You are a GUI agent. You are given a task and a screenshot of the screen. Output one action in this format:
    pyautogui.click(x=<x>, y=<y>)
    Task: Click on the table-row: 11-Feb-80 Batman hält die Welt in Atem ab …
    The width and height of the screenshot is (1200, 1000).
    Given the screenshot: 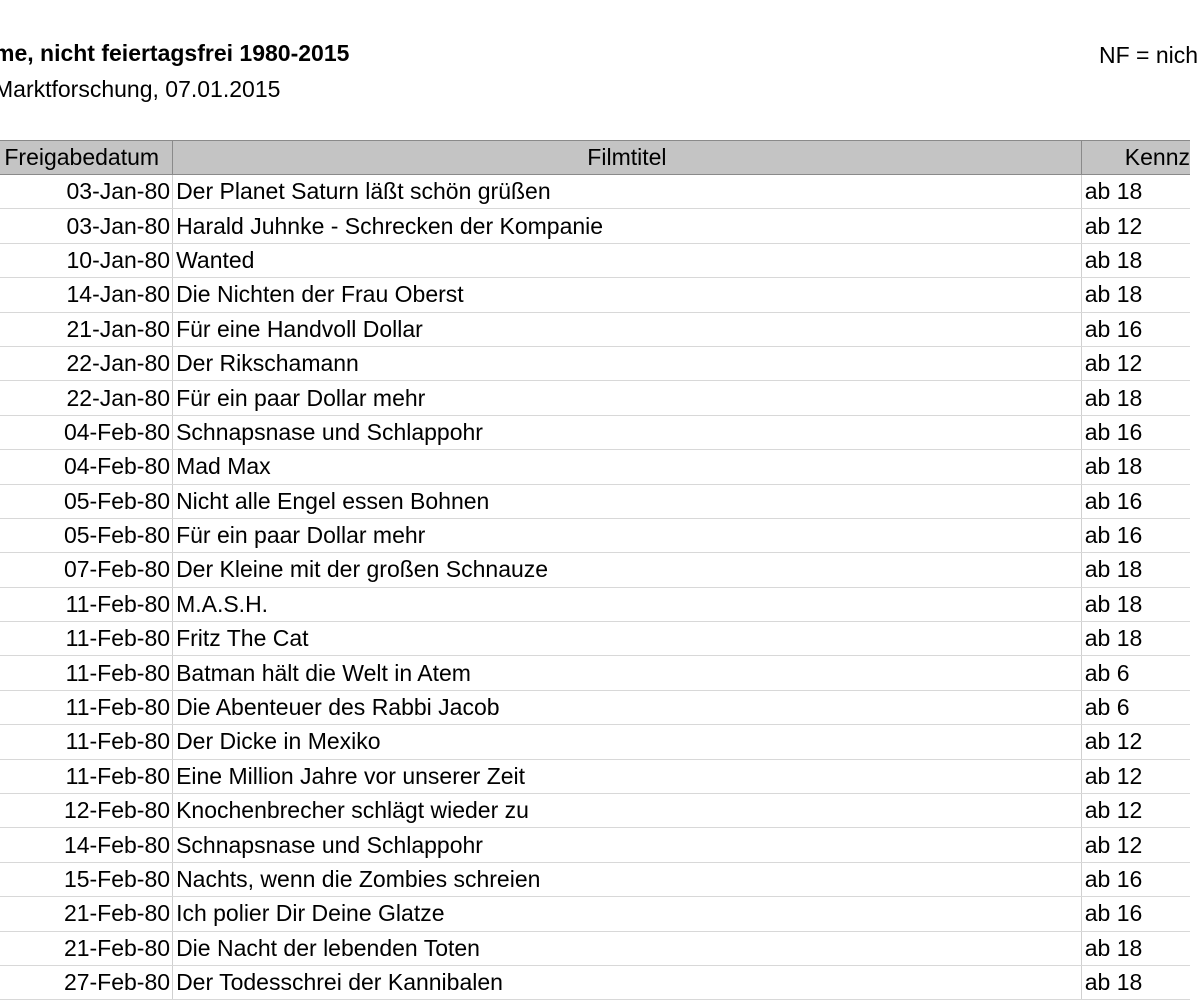 What is the action you would take?
    pyautogui.click(x=595, y=673)
    